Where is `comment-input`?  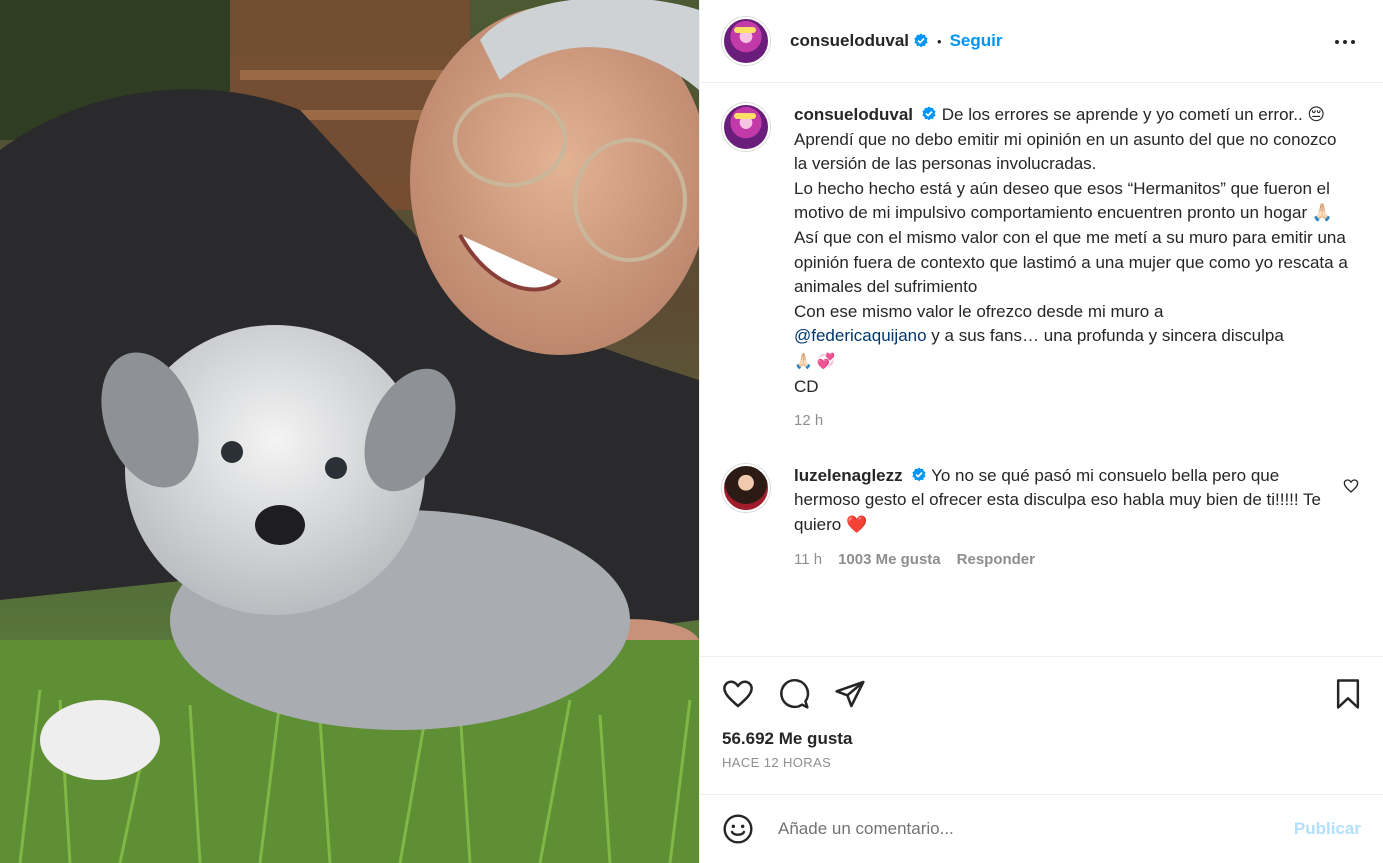
comment-input is located at coordinates (1035, 829).